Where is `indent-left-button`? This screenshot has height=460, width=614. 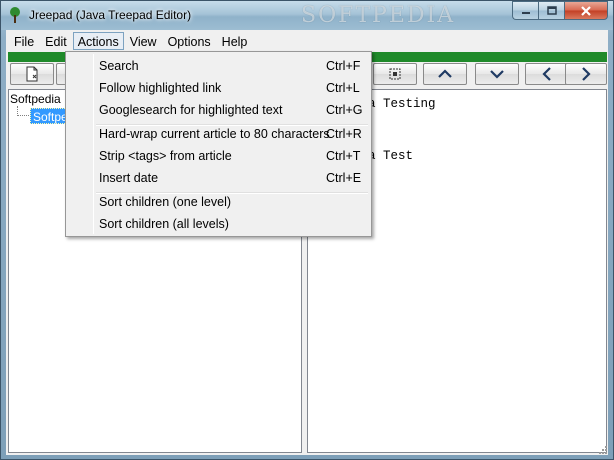
indent-left-button is located at coordinates (547, 74).